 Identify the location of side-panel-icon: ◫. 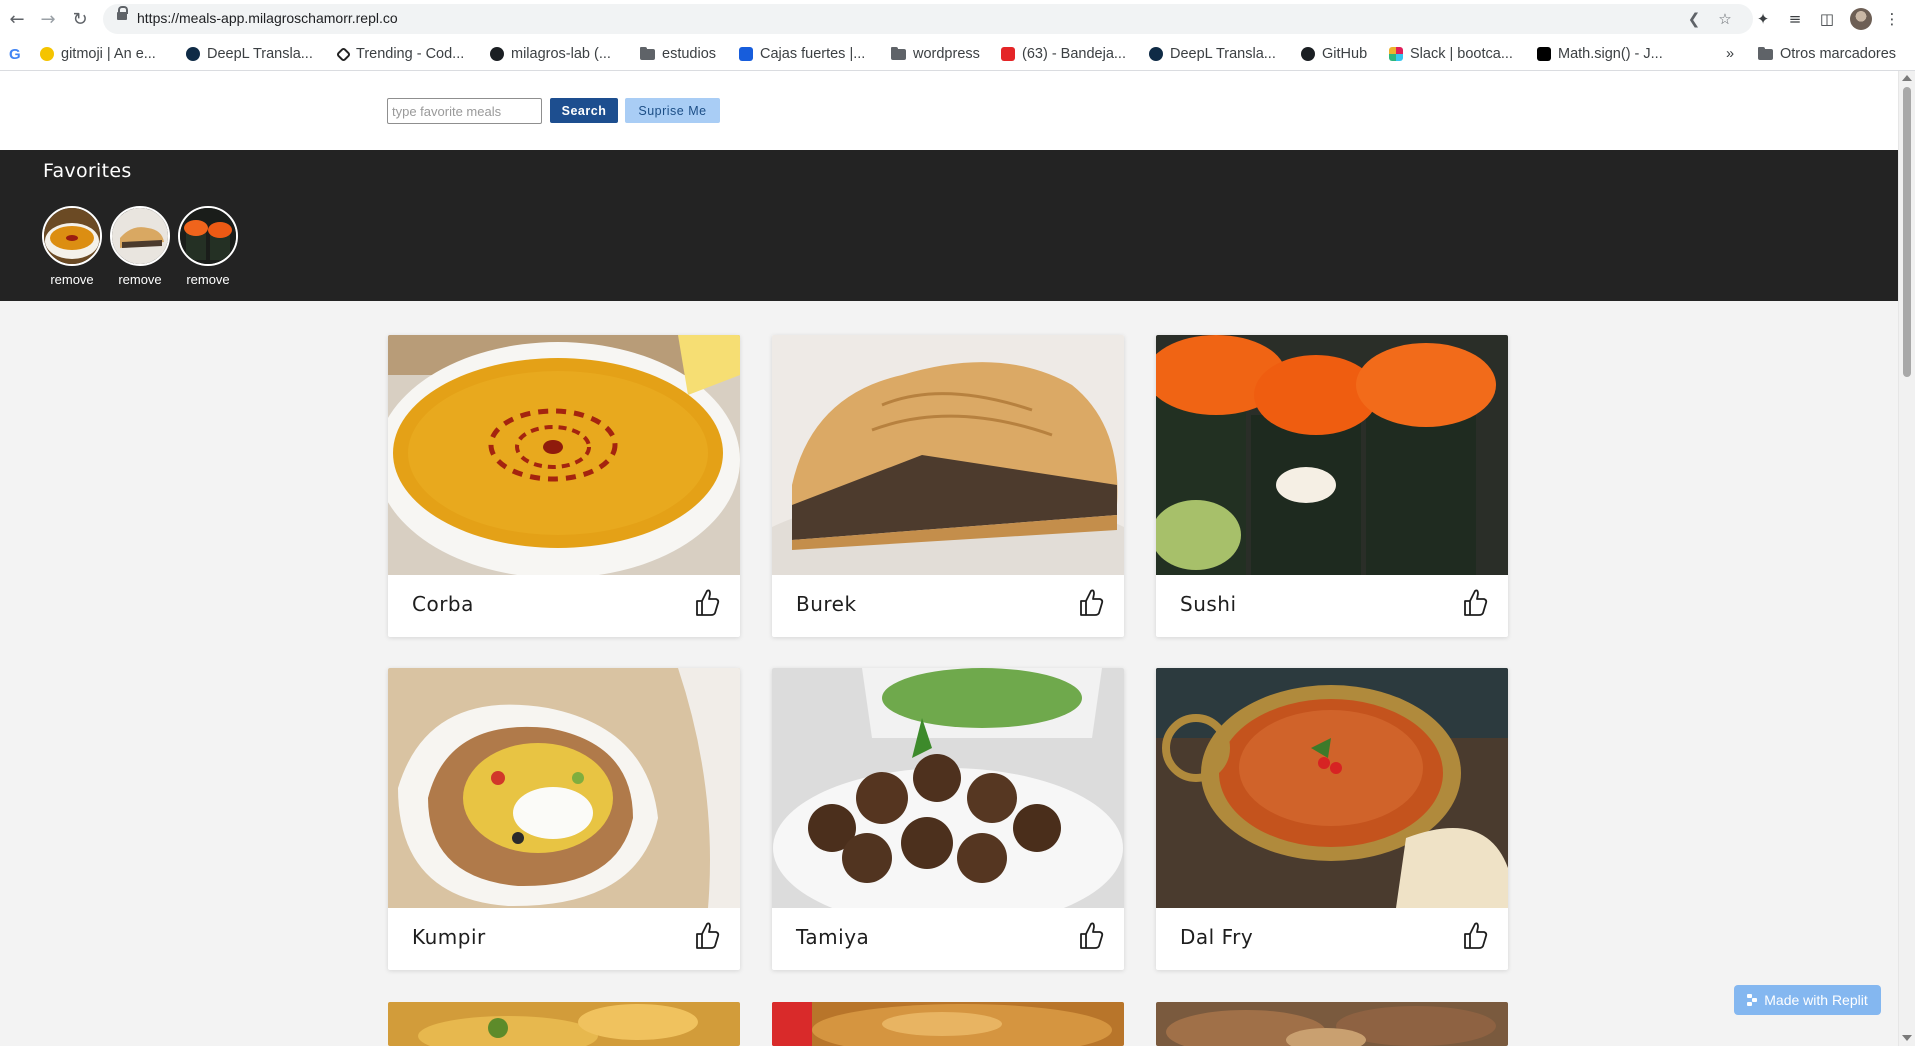
(1827, 19).